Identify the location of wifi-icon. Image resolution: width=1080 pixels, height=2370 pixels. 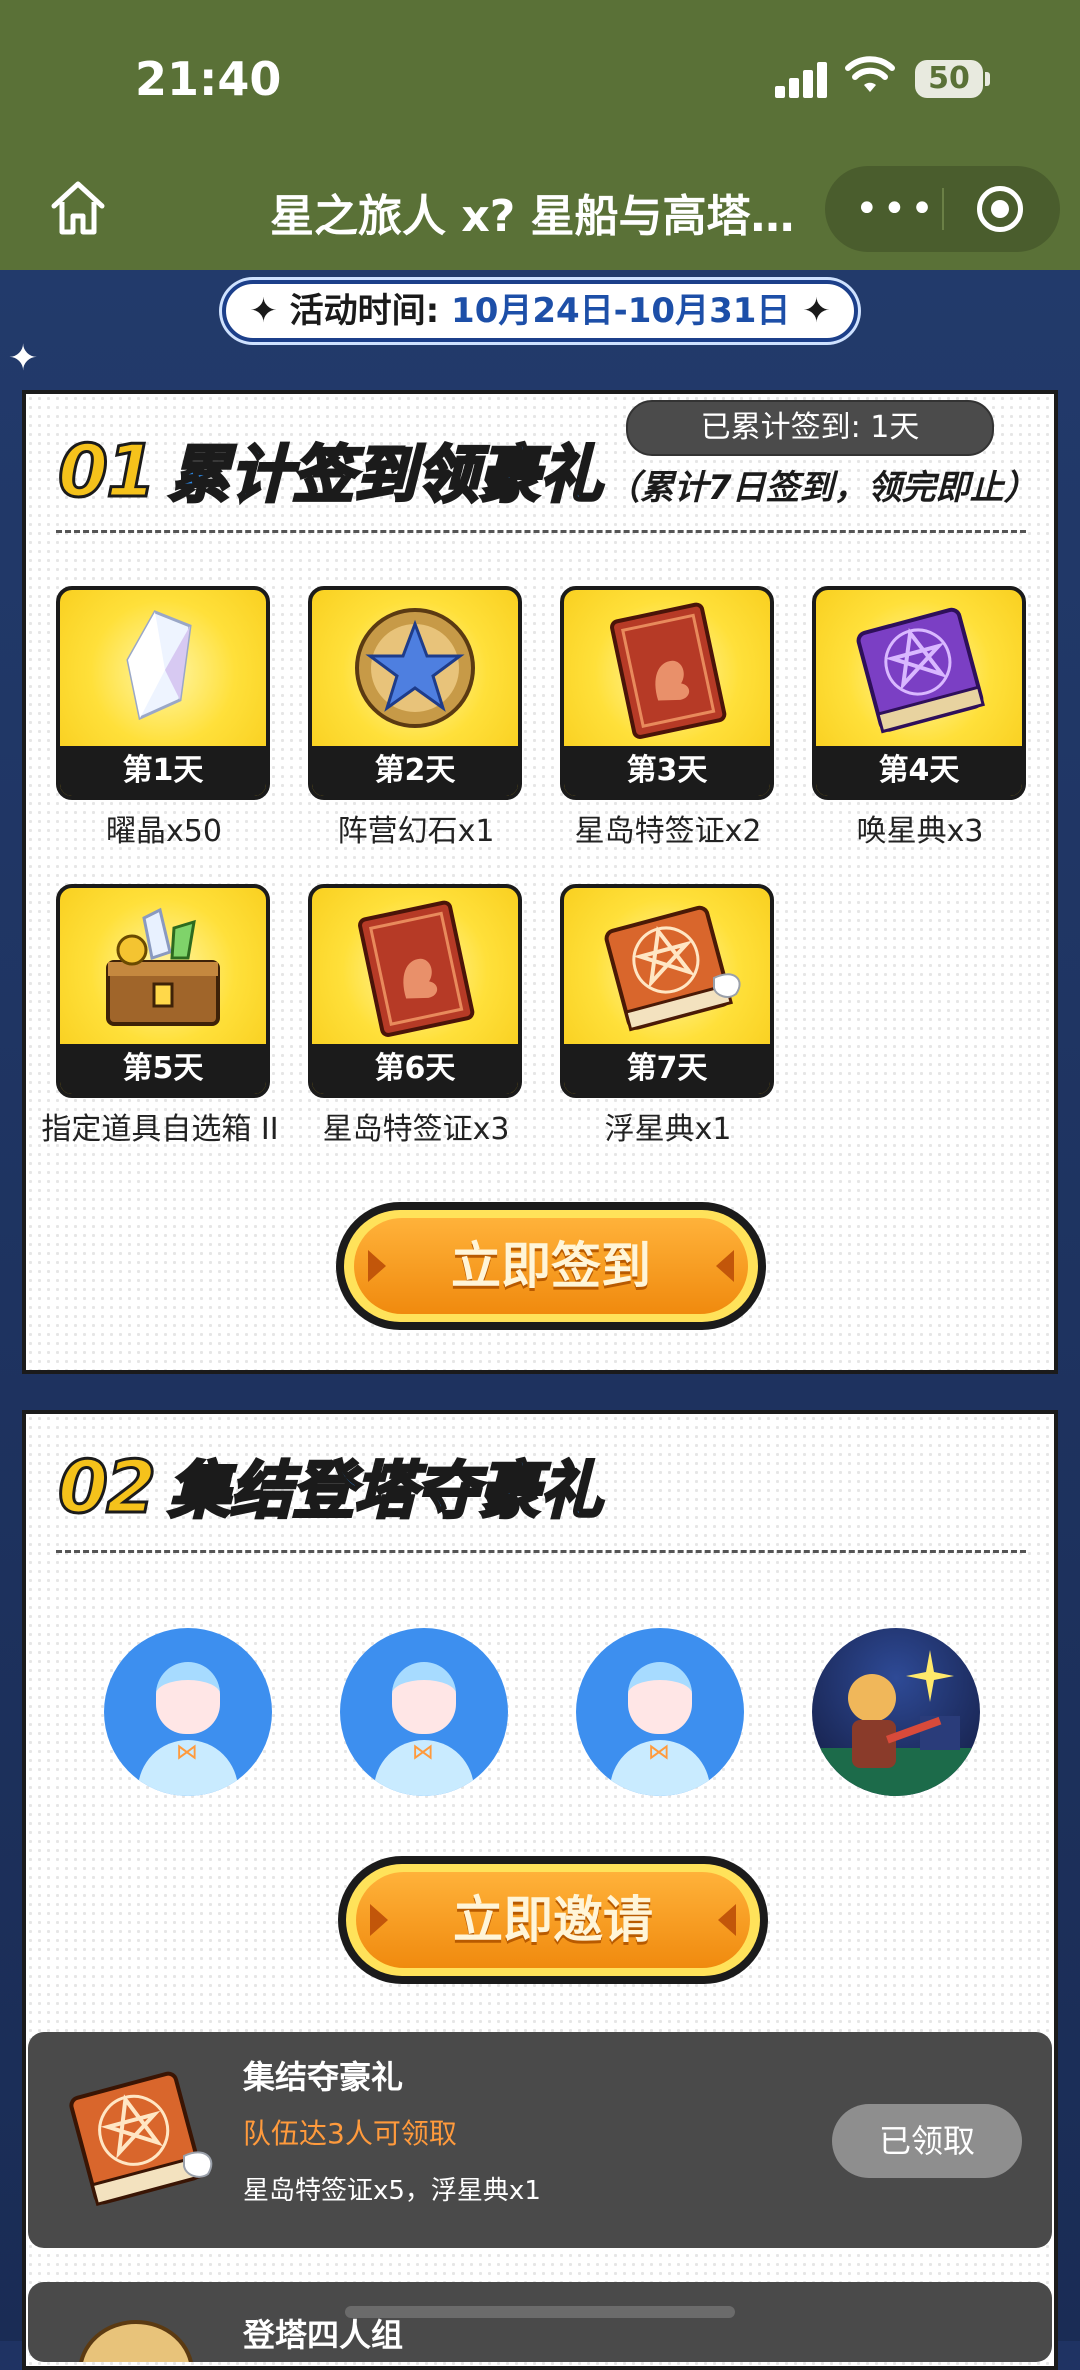
(870, 78).